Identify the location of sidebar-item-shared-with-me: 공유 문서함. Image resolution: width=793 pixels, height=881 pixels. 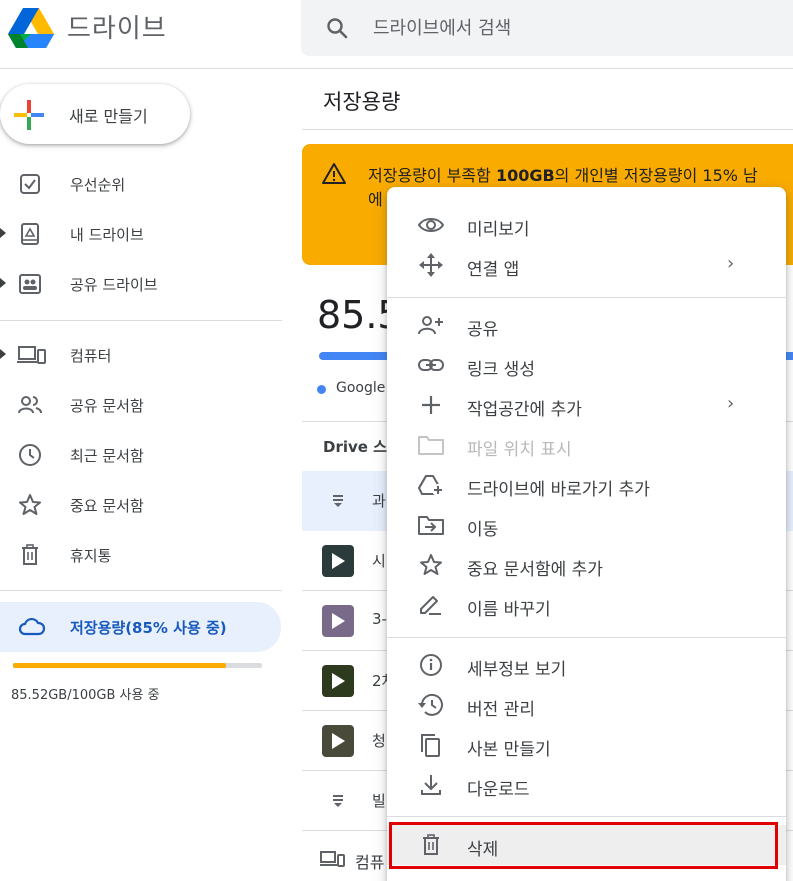
(145, 405).